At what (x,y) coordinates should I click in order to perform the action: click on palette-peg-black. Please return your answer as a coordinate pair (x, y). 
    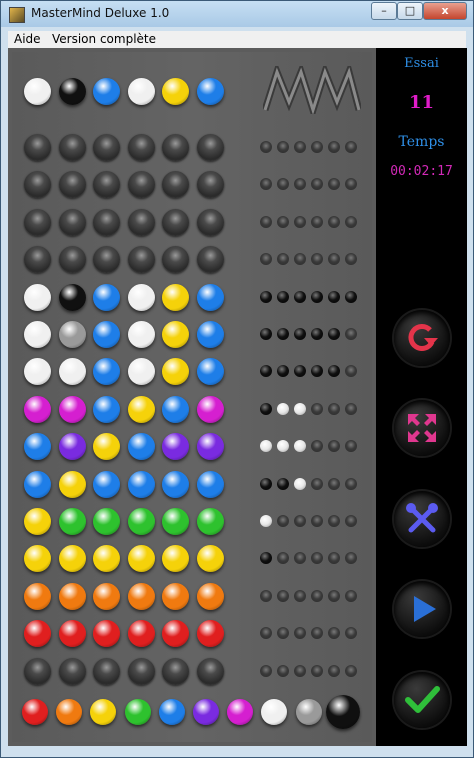
    Looking at the image, I should click on (342, 712).